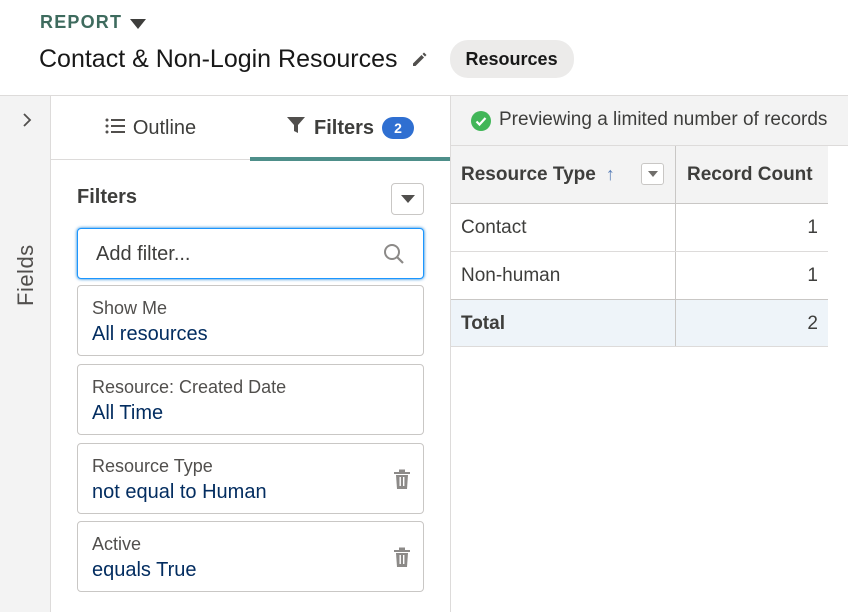  Describe the element at coordinates (150, 334) in the screenshot. I see `filter-value: All resources` at that location.